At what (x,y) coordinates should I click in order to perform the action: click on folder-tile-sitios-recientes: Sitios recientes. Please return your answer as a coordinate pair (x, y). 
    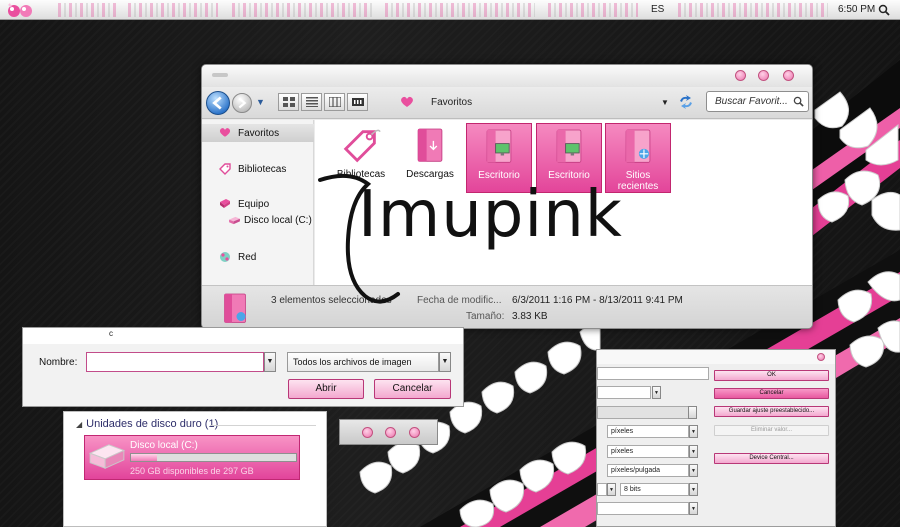
    Looking at the image, I should click on (638, 158).